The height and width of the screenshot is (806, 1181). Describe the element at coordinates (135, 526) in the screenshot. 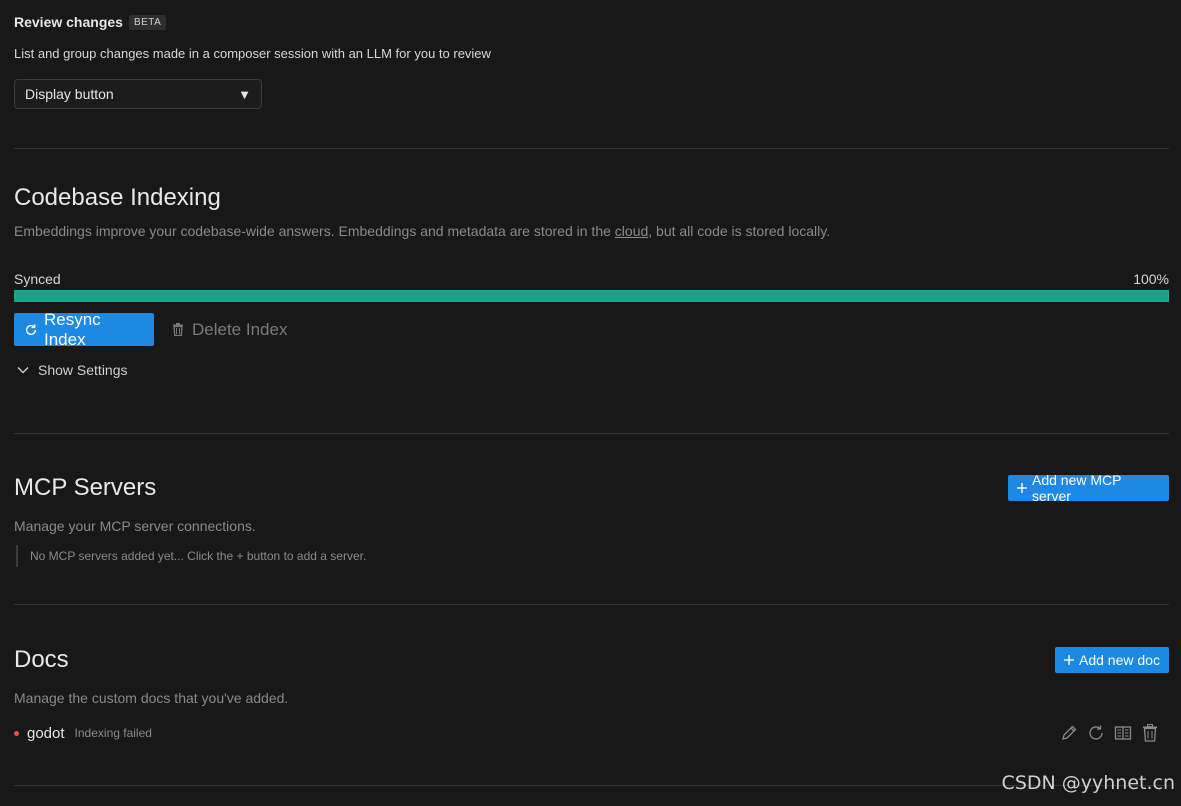

I see `mcp-servers-description: Manage your MCP server connections.` at that location.